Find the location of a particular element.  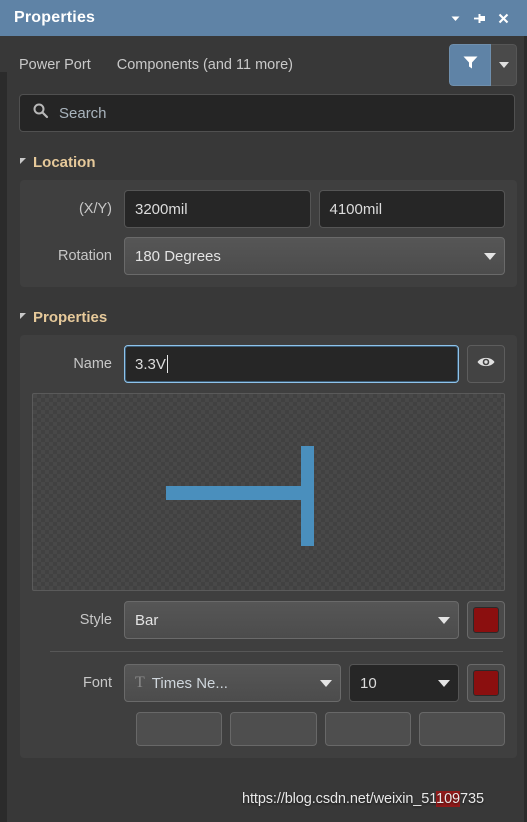

style-row: Style Bar is located at coordinates (268, 620).